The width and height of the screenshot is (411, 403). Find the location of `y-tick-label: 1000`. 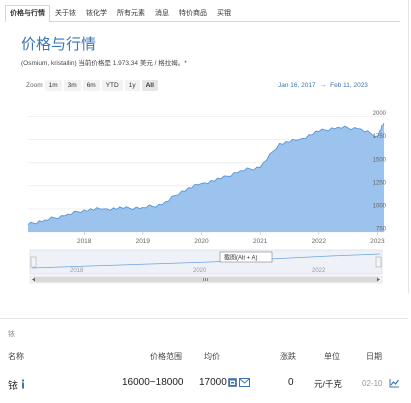

y-tick-label: 1000 is located at coordinates (380, 206).